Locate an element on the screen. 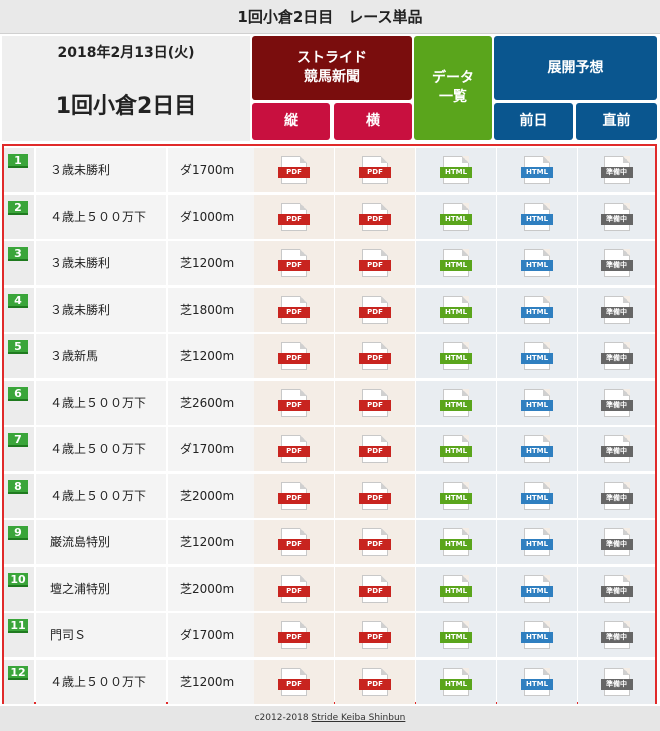 The width and height of the screenshot is (660, 731). race-number-cell: 3 is located at coordinates (19, 263).